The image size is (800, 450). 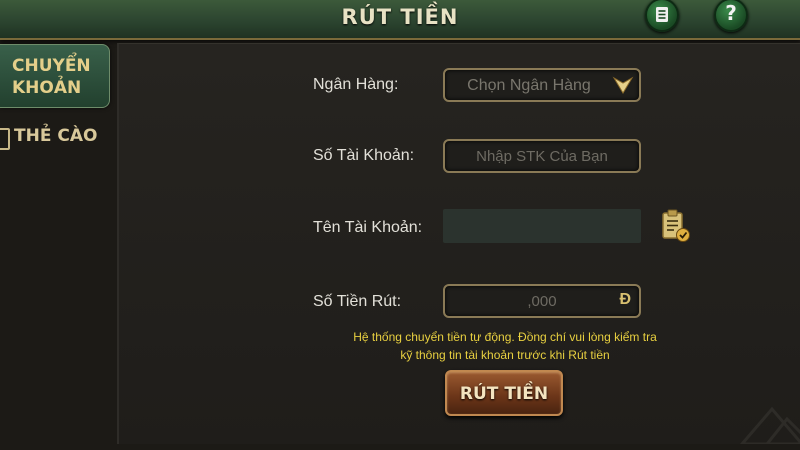 I want to click on amount-input: ,000 Đ, so click(x=542, y=301).